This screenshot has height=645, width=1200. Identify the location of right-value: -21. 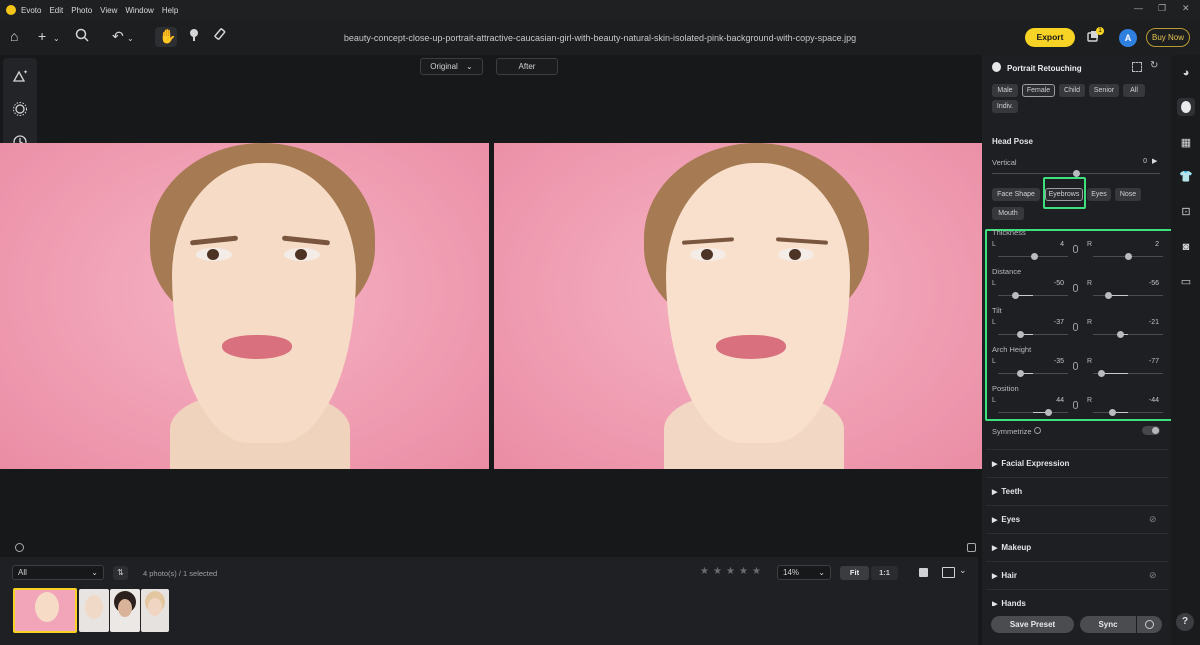
(1144, 322).